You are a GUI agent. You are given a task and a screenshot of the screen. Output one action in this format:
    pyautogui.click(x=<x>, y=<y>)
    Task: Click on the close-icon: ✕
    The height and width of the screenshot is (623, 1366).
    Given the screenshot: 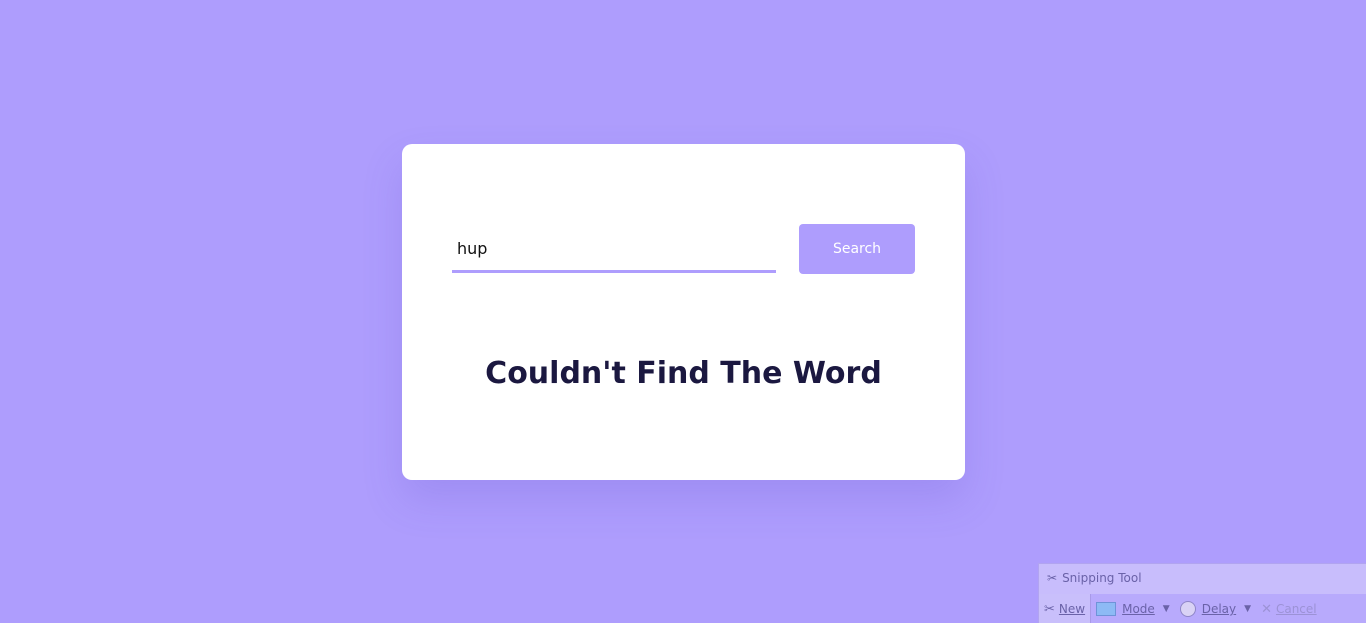 What is the action you would take?
    pyautogui.click(x=1266, y=609)
    